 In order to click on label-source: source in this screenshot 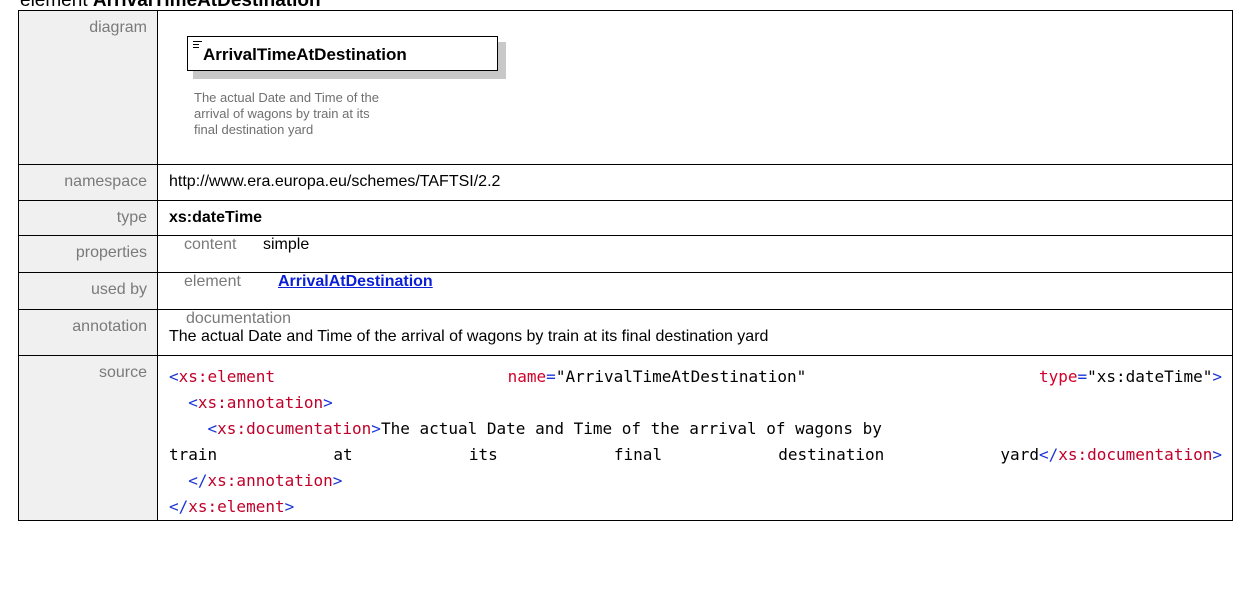, I will do `click(88, 438)`.